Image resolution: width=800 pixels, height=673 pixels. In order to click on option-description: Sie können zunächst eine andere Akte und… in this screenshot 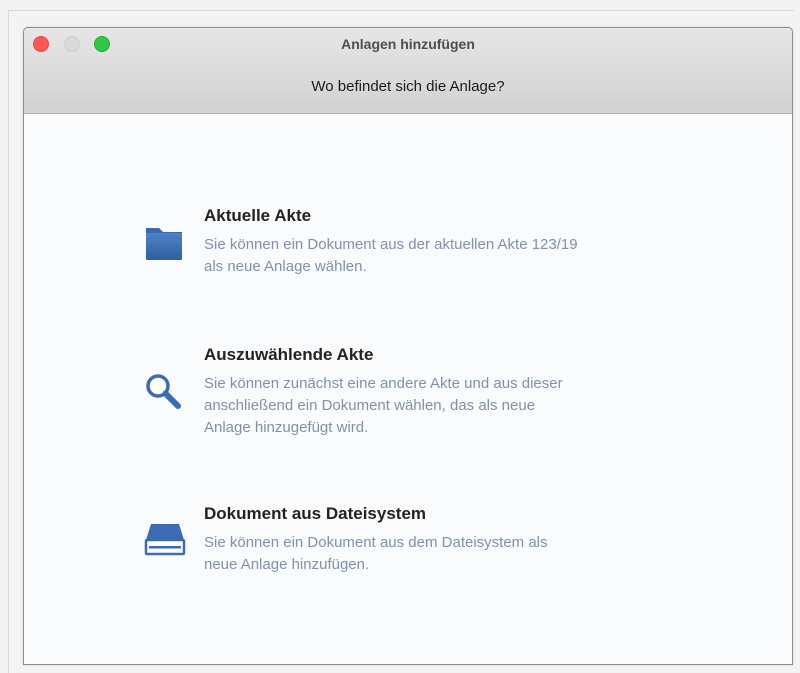, I will do `click(454, 406)`.